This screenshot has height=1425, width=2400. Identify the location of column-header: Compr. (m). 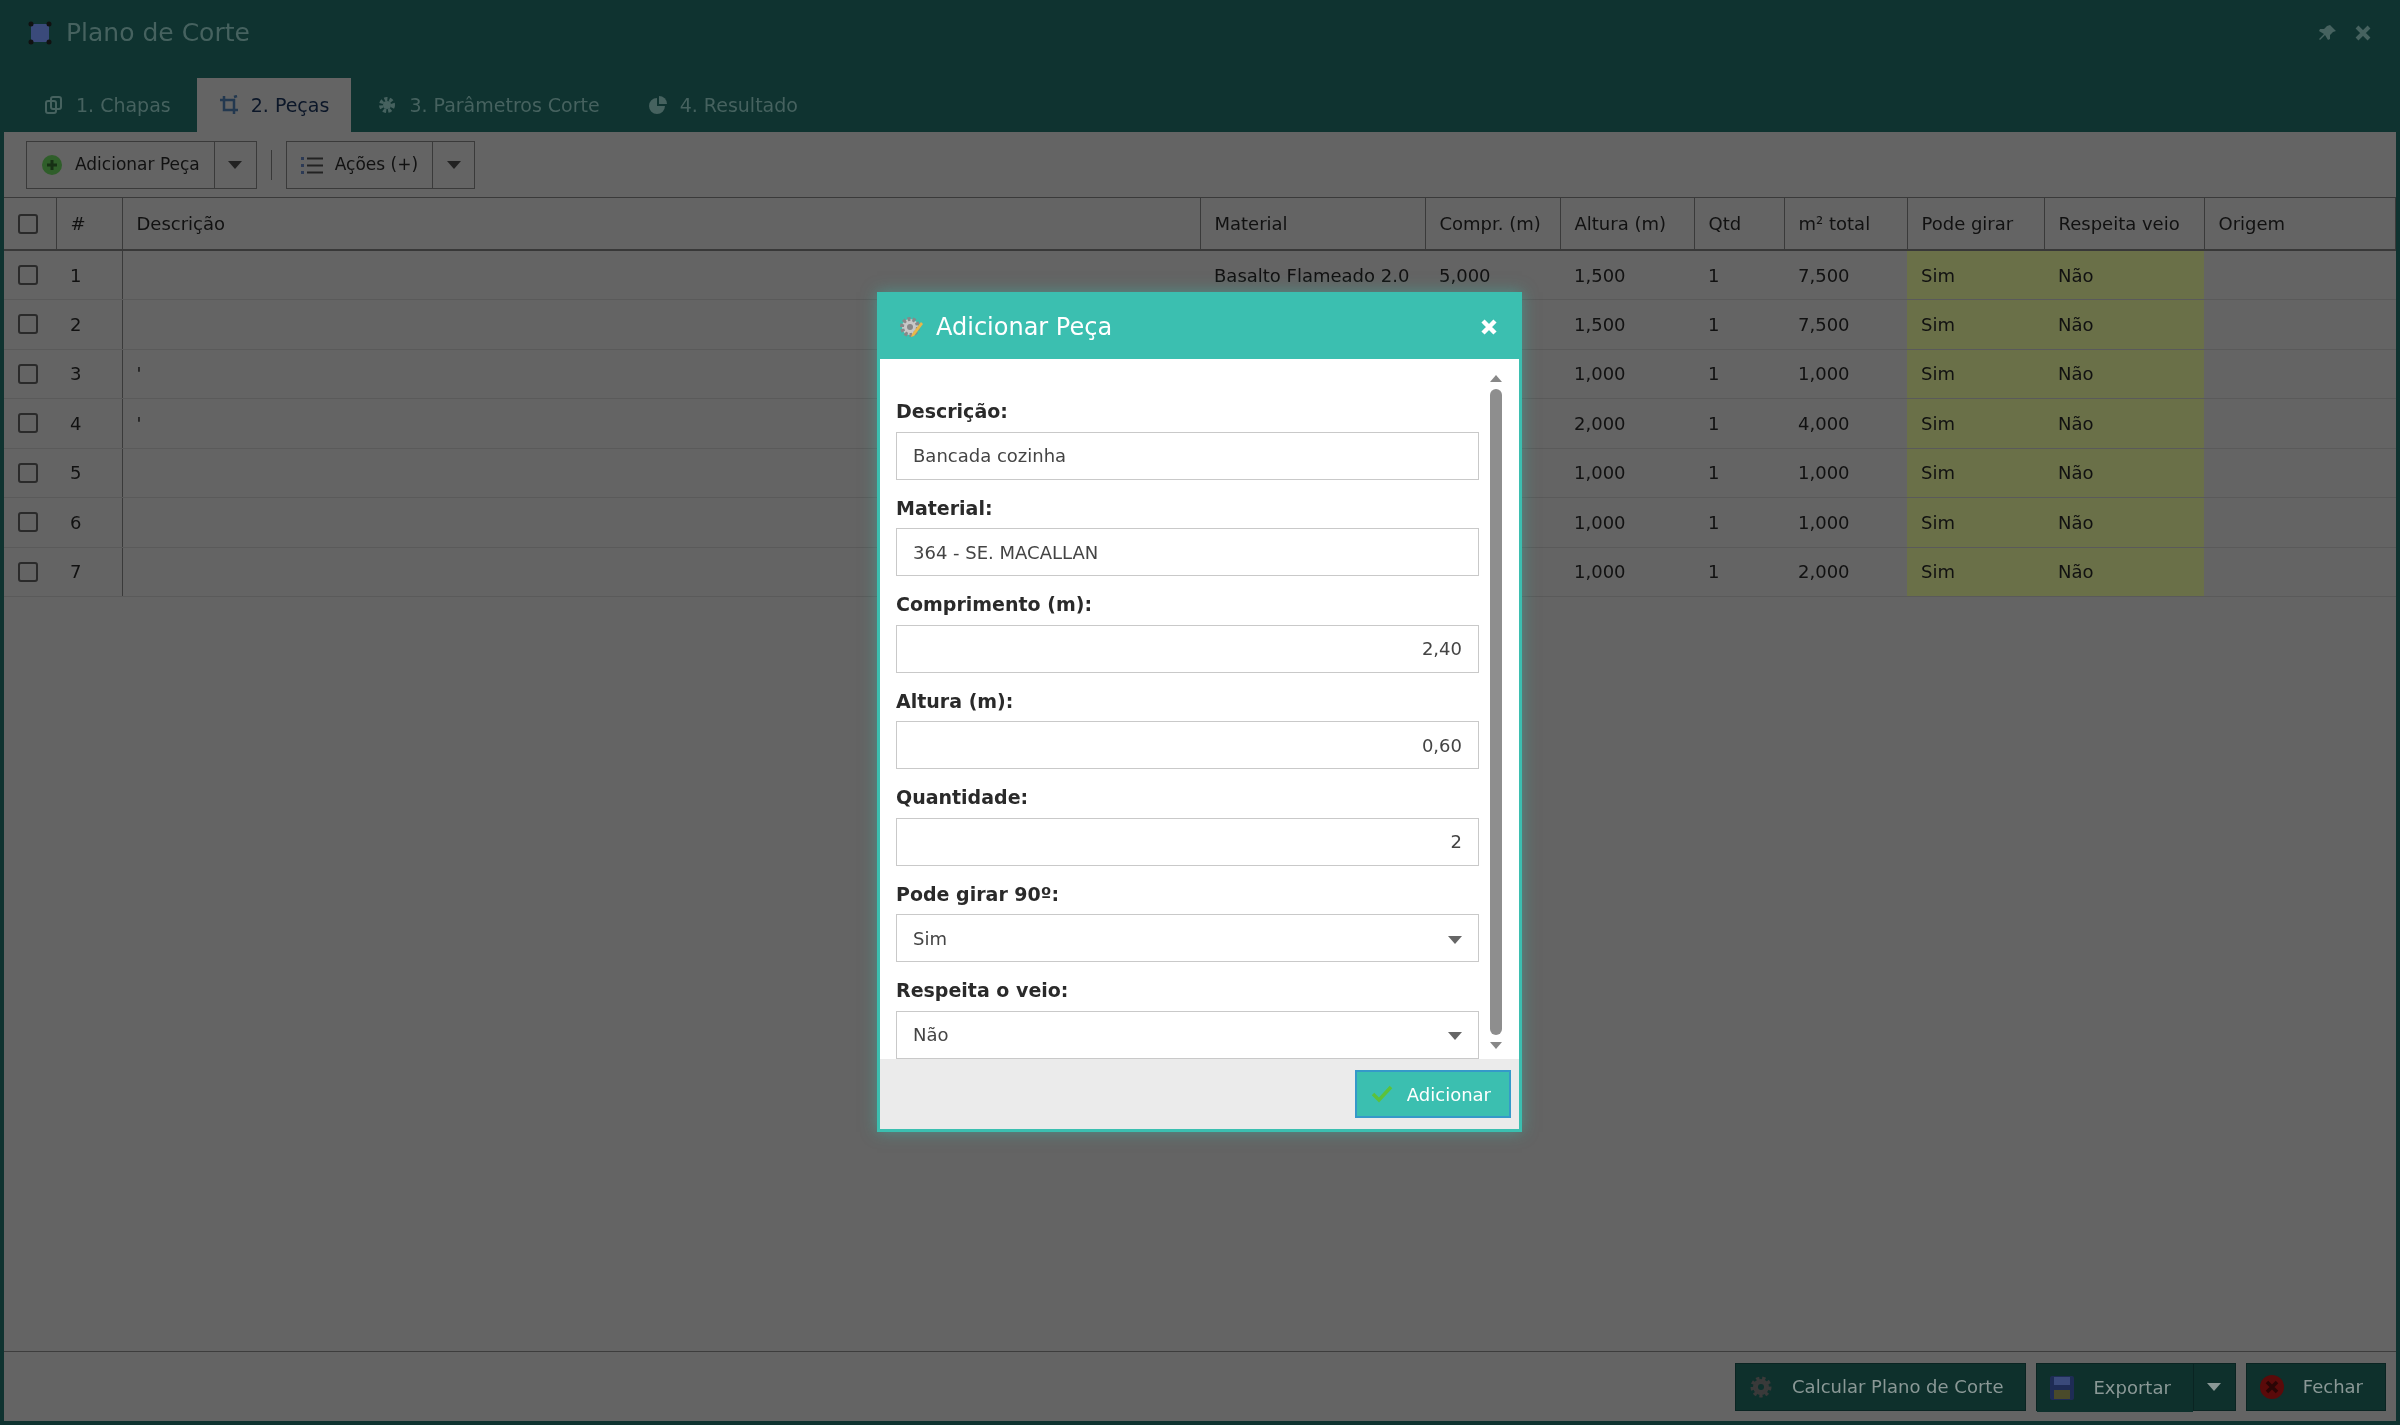
(1492, 224).